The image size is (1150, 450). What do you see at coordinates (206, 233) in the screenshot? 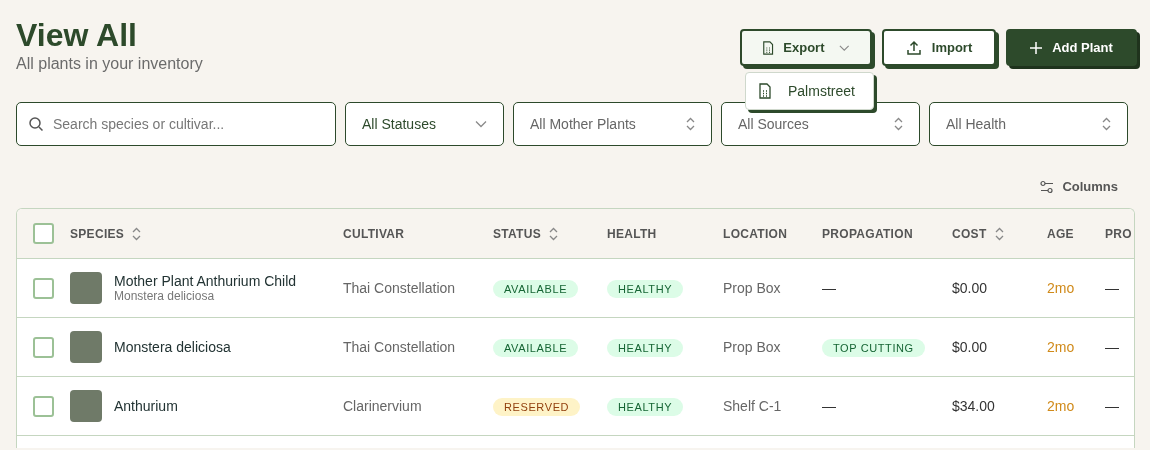
I see `column-header: SPECIES` at bounding box center [206, 233].